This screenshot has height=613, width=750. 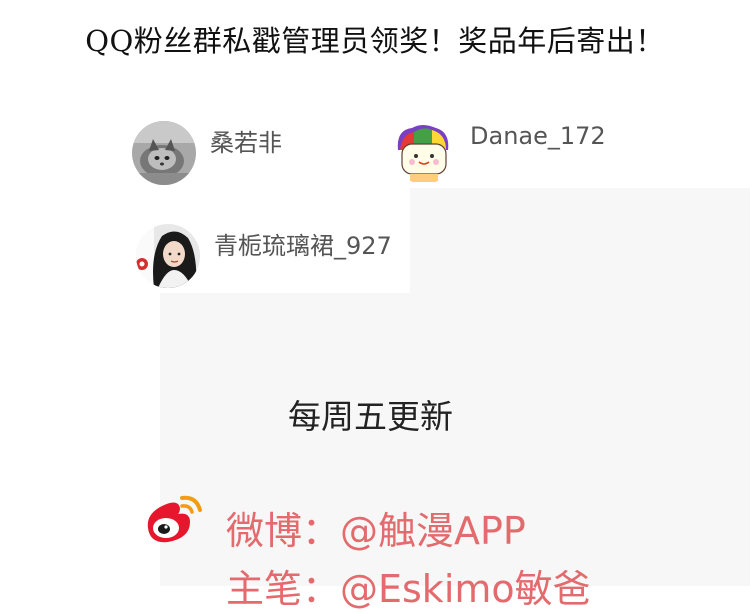 I want to click on weibo-account-text: 微博：@触漫APP, so click(x=376, y=531).